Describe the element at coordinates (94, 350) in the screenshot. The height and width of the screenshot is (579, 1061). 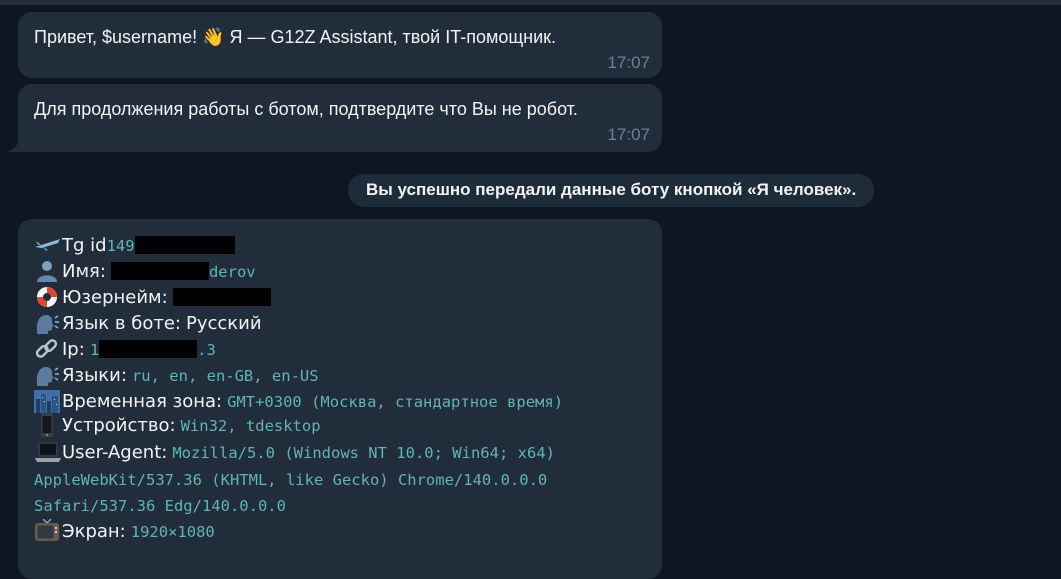
I see `info-value-start: 1` at that location.